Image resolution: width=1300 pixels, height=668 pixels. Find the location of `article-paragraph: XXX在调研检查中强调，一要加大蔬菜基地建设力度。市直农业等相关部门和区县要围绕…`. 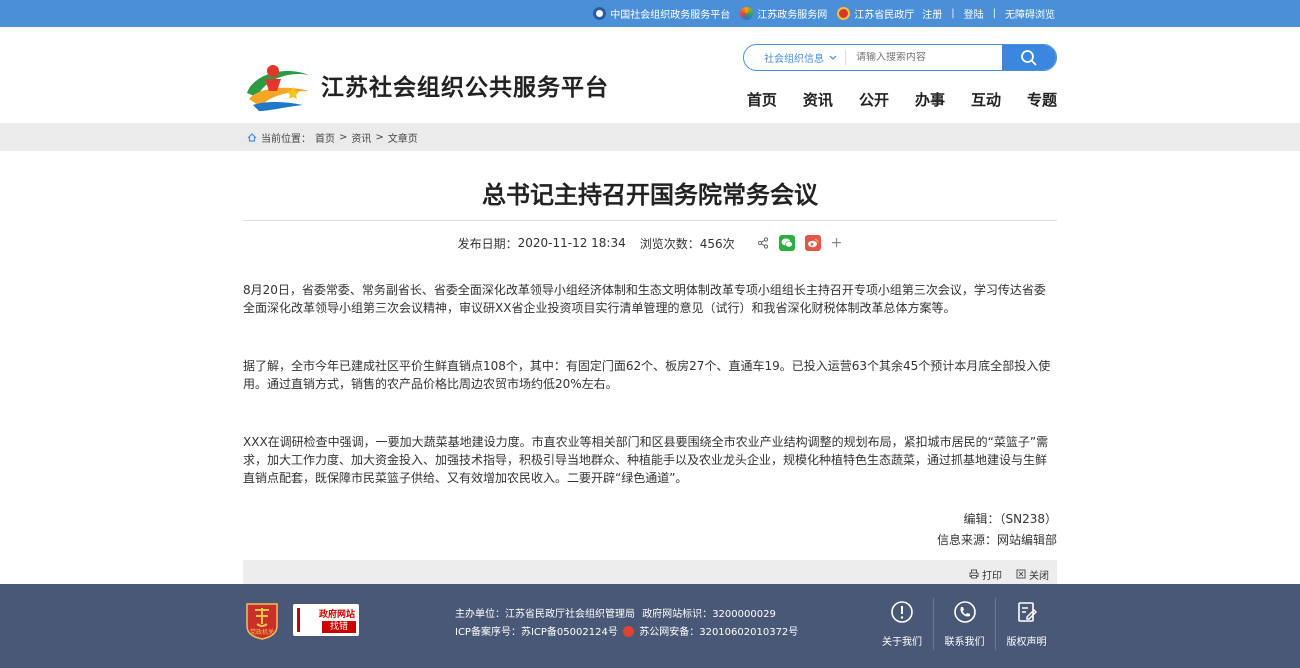

article-paragraph: XXX在调研检查中强调，一要加大蔬菜基地建设力度。市直农业等相关部门和区县要围绕… is located at coordinates (646, 460).